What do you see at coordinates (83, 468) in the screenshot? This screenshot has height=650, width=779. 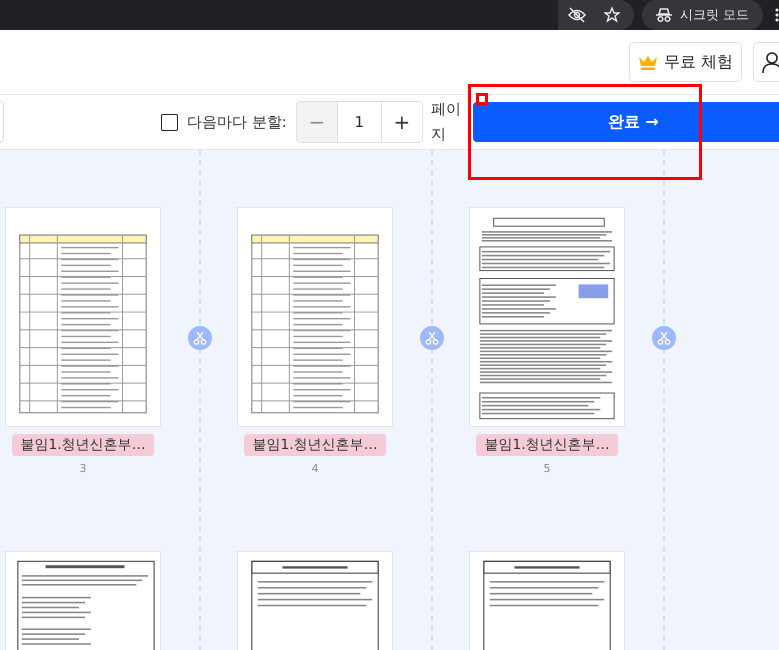 I see `page-number: 3` at bounding box center [83, 468].